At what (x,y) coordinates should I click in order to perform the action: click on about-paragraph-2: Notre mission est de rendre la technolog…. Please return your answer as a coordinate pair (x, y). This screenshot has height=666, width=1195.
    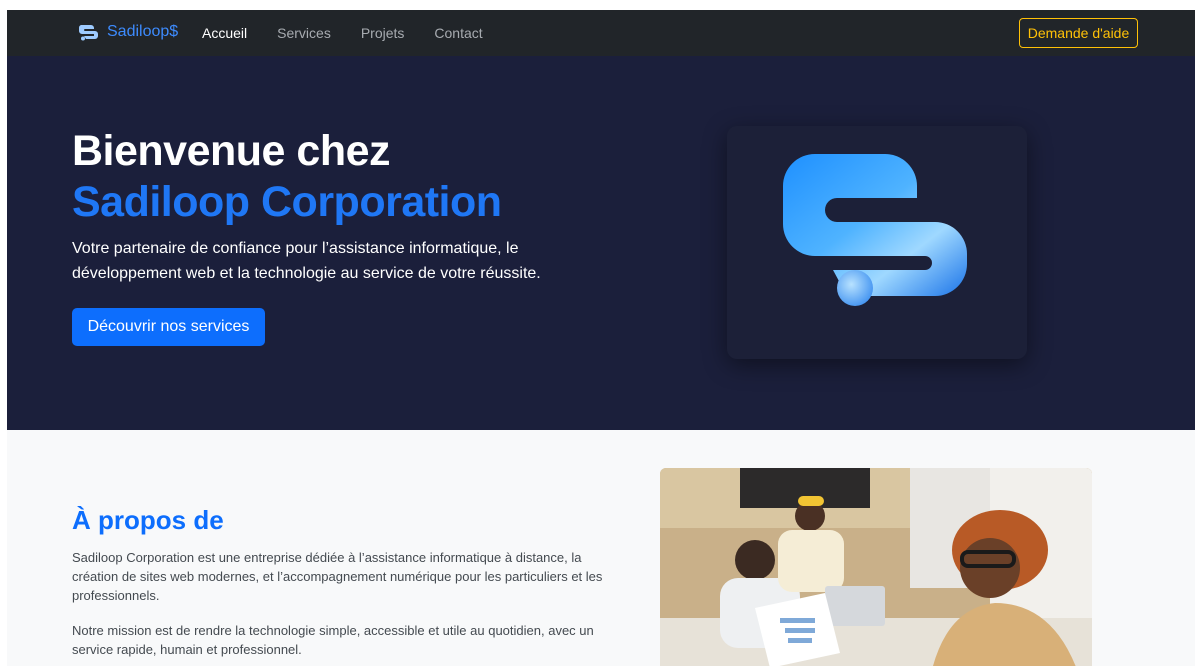
    Looking at the image, I should click on (333, 640).